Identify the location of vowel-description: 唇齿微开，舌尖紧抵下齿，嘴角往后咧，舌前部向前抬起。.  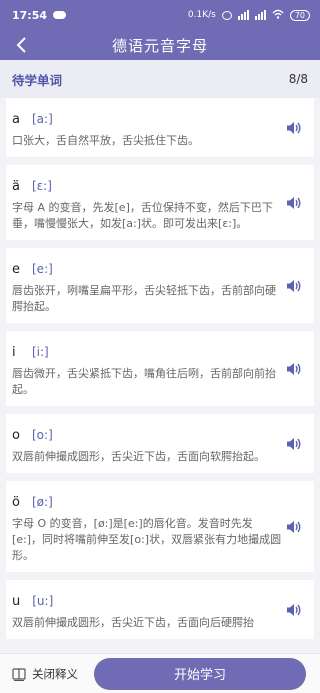
(144, 381).